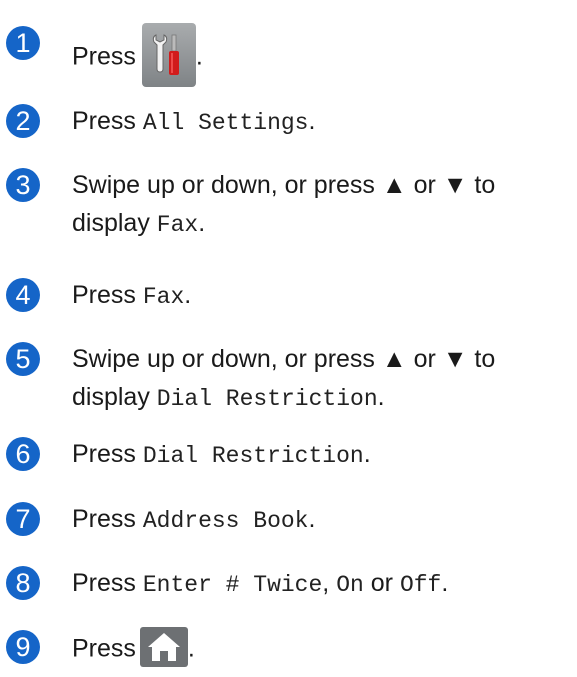 This screenshot has height=677, width=577. What do you see at coordinates (23, 121) in the screenshot?
I see `step-number: 2` at bounding box center [23, 121].